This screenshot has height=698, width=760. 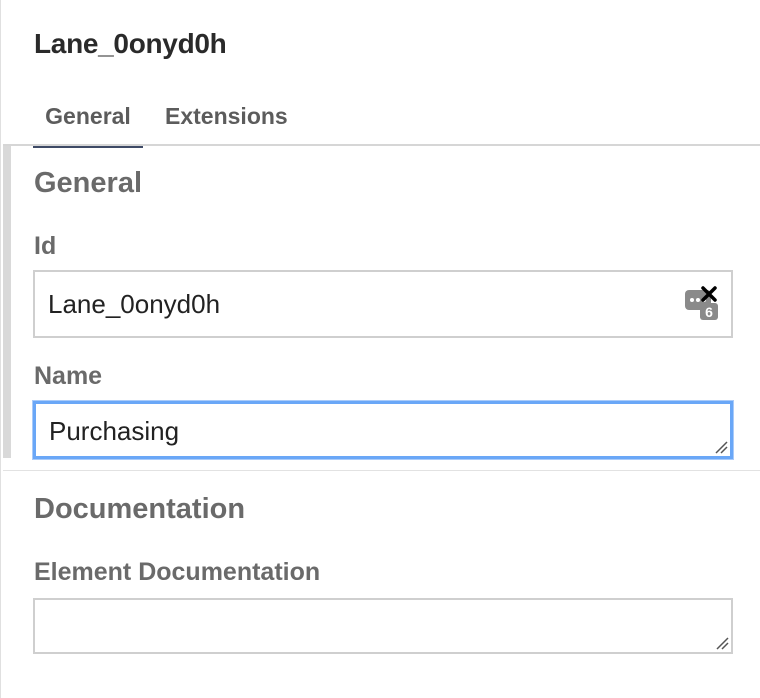 I want to click on section-divider, so click(x=381, y=470).